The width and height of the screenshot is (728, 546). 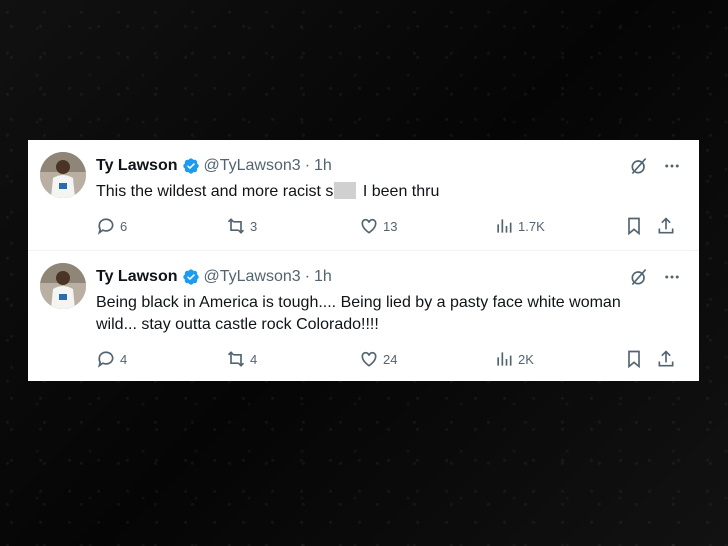 I want to click on like-count: 24, so click(x=390, y=359).